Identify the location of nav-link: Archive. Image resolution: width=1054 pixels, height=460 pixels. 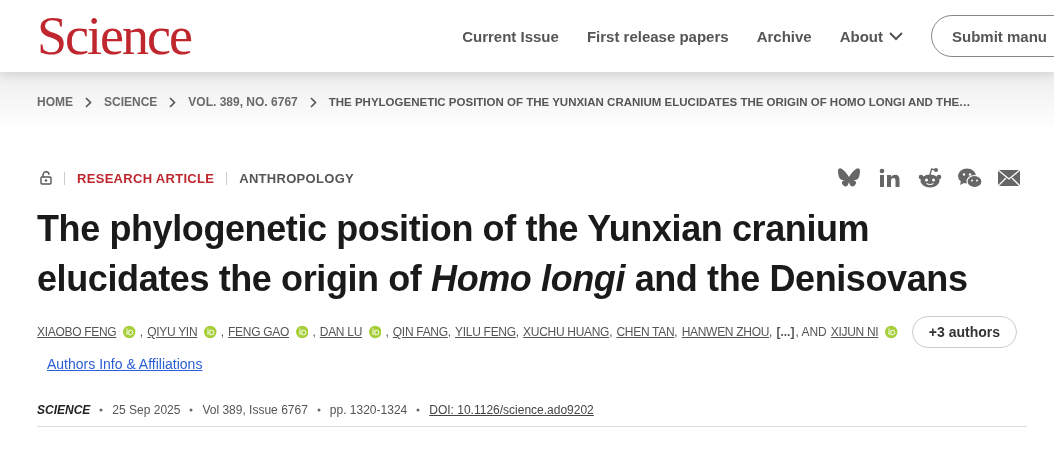
(784, 36).